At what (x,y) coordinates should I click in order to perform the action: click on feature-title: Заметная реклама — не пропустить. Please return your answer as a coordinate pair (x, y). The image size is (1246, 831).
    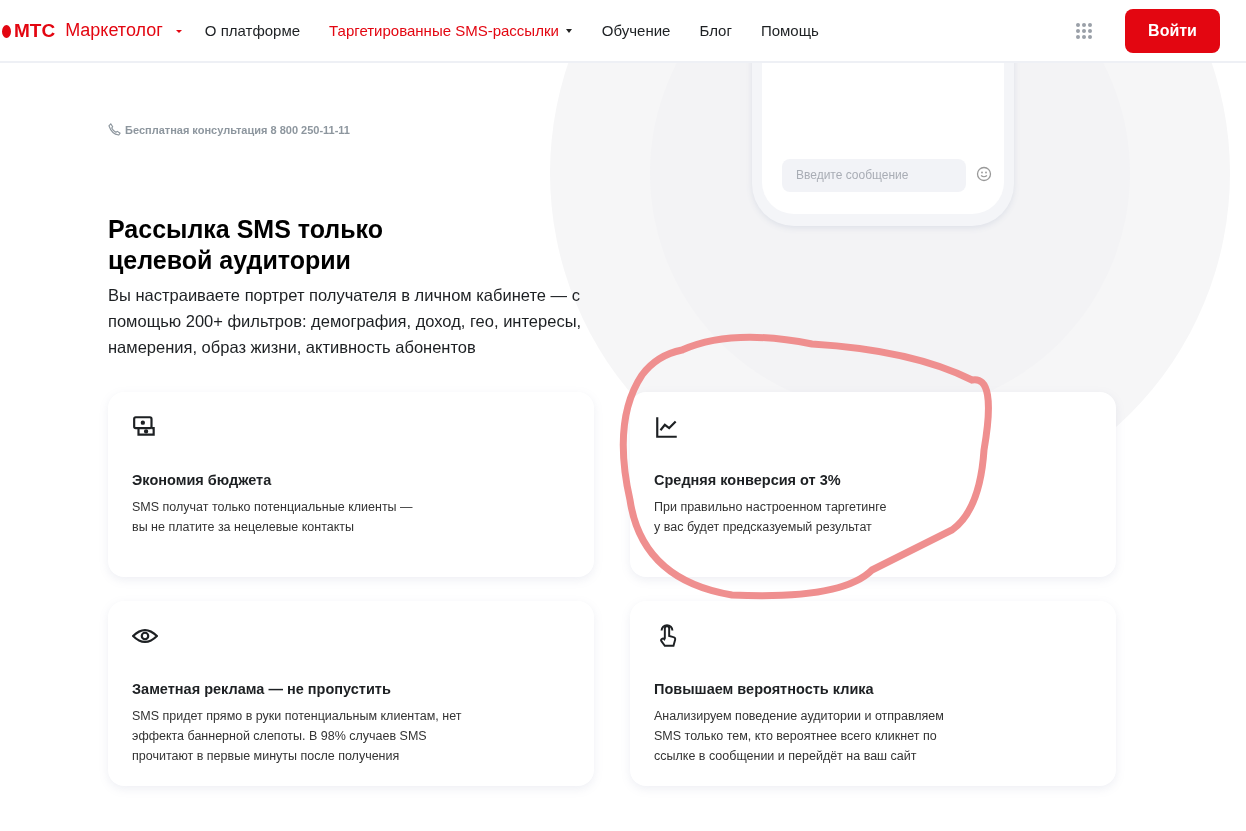
    Looking at the image, I should click on (262, 689).